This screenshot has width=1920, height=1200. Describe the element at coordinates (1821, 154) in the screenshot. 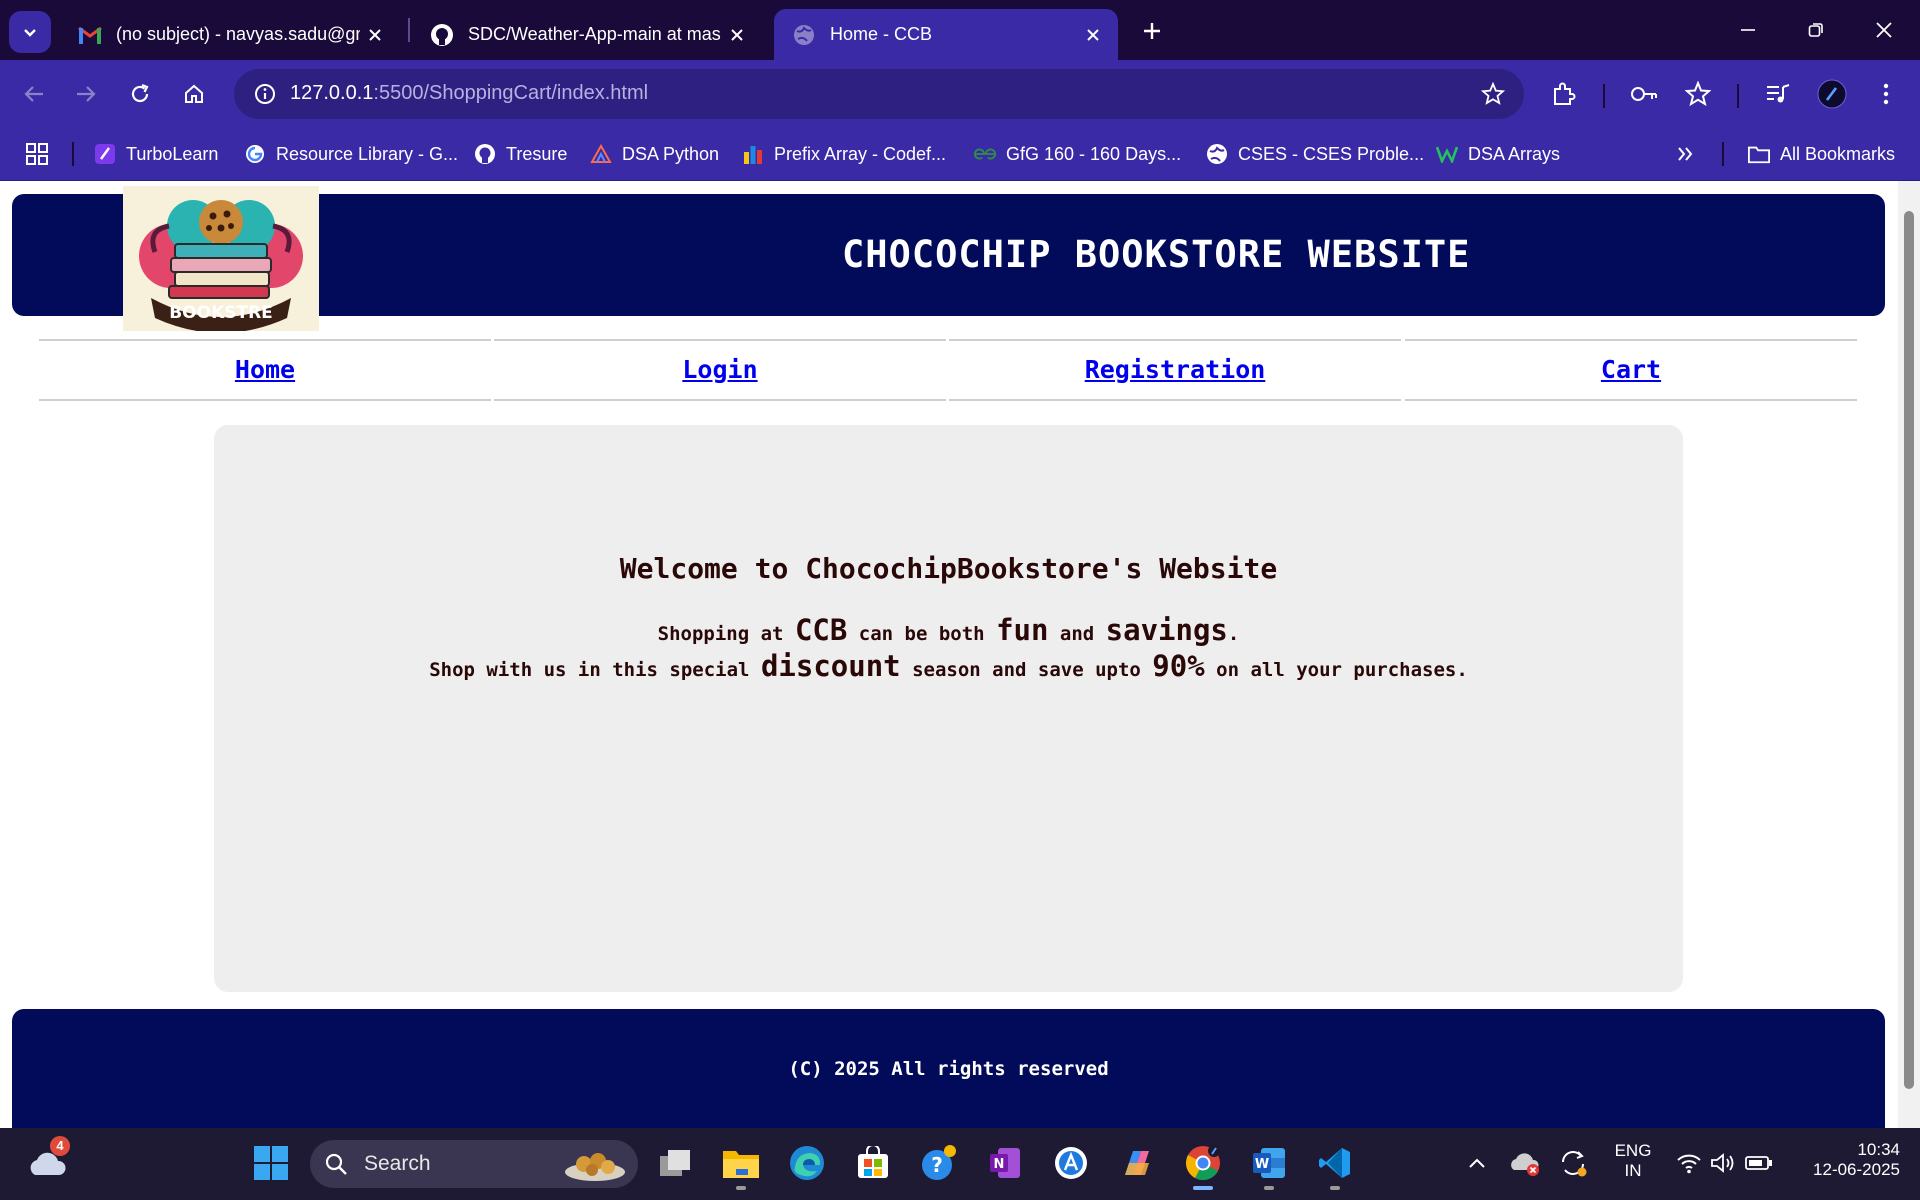

I see `all-bookmarks-button: All Bookmarks` at that location.